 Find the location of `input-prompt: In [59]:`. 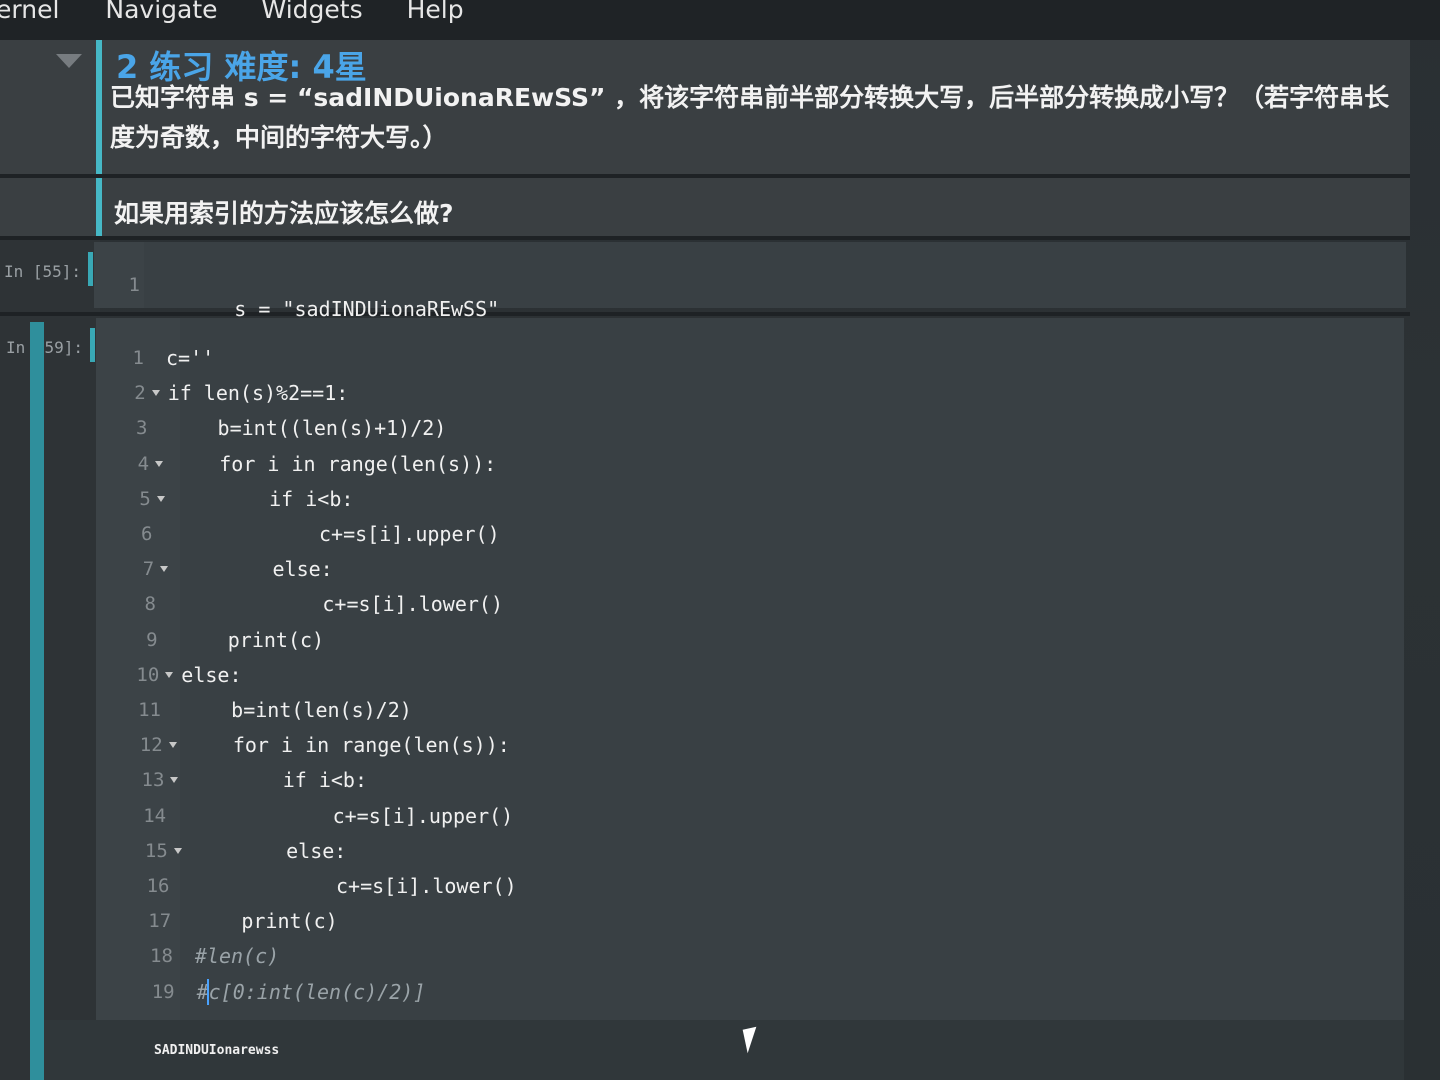

input-prompt: In [59]: is located at coordinates (45, 347).